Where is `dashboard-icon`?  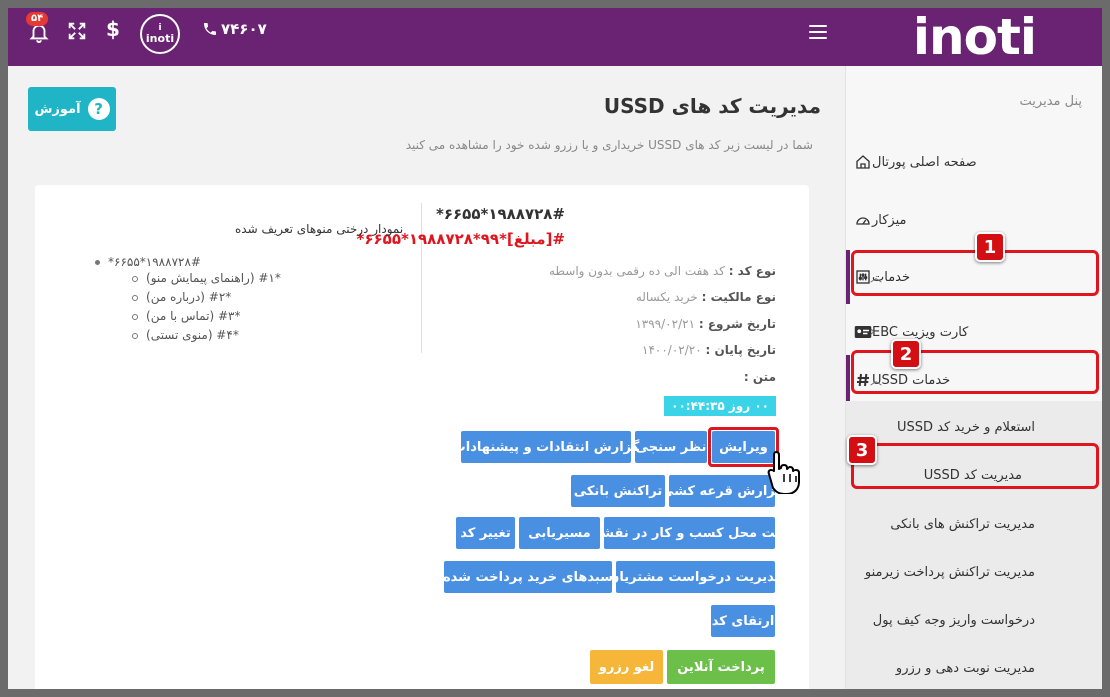
dashboard-icon is located at coordinates (863, 220).